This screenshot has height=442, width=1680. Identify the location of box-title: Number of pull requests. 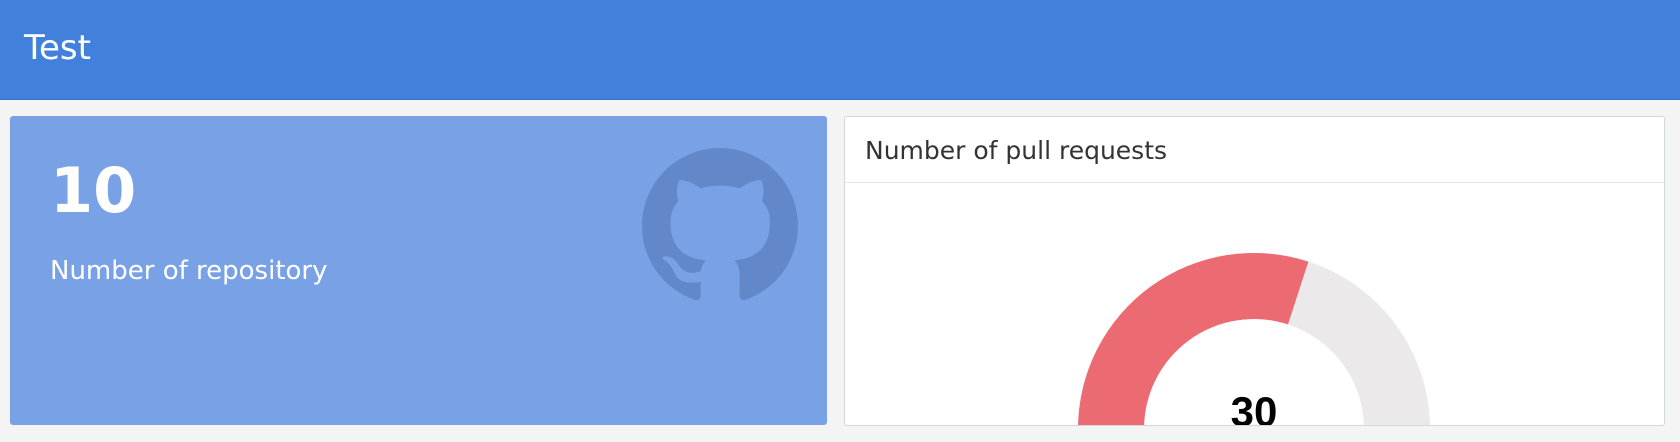
(1016, 150).